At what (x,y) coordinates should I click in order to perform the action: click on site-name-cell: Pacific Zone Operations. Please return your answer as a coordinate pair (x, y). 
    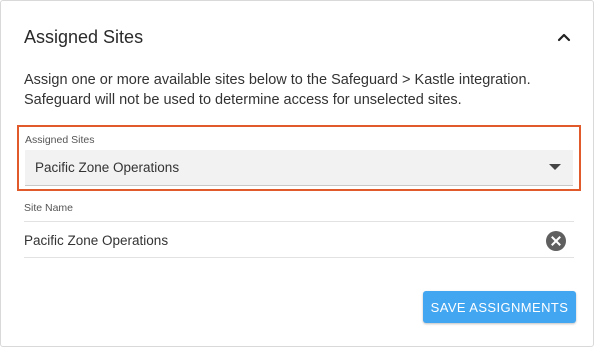
    Looking at the image, I should click on (96, 240).